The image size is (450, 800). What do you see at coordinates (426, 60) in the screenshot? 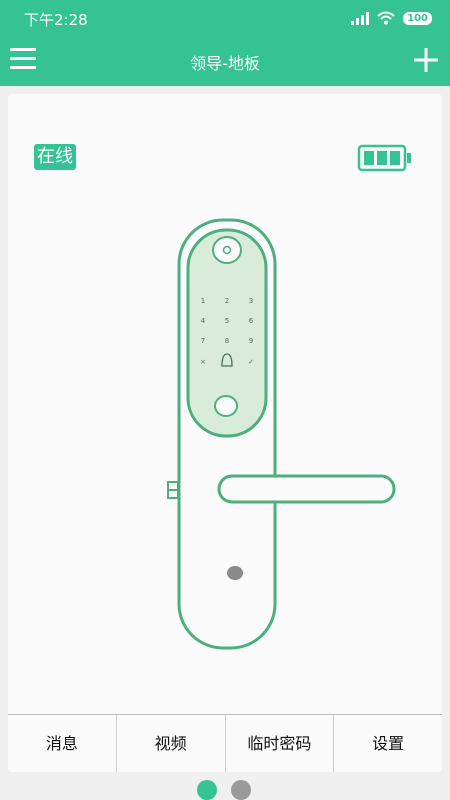
I see `plus-icon` at bounding box center [426, 60].